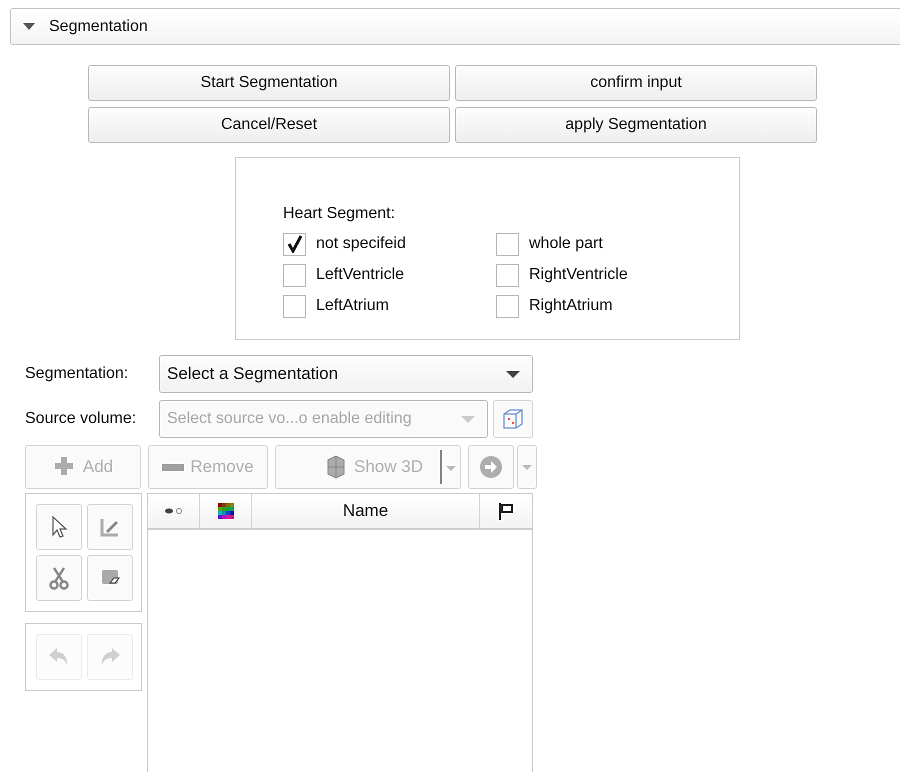 The width and height of the screenshot is (900, 772). What do you see at coordinates (98, 26) in the screenshot?
I see `section-title: Segmentation` at bounding box center [98, 26].